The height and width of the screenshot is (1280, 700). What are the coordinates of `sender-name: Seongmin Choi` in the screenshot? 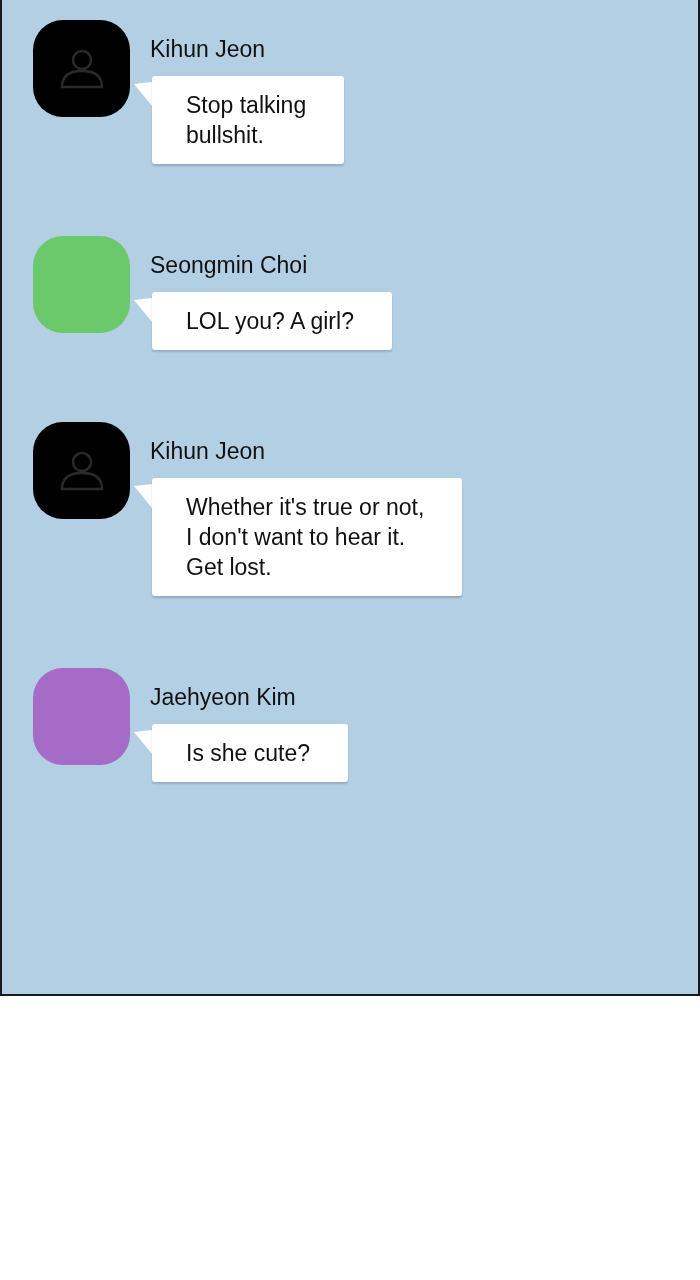 It's located at (229, 265).